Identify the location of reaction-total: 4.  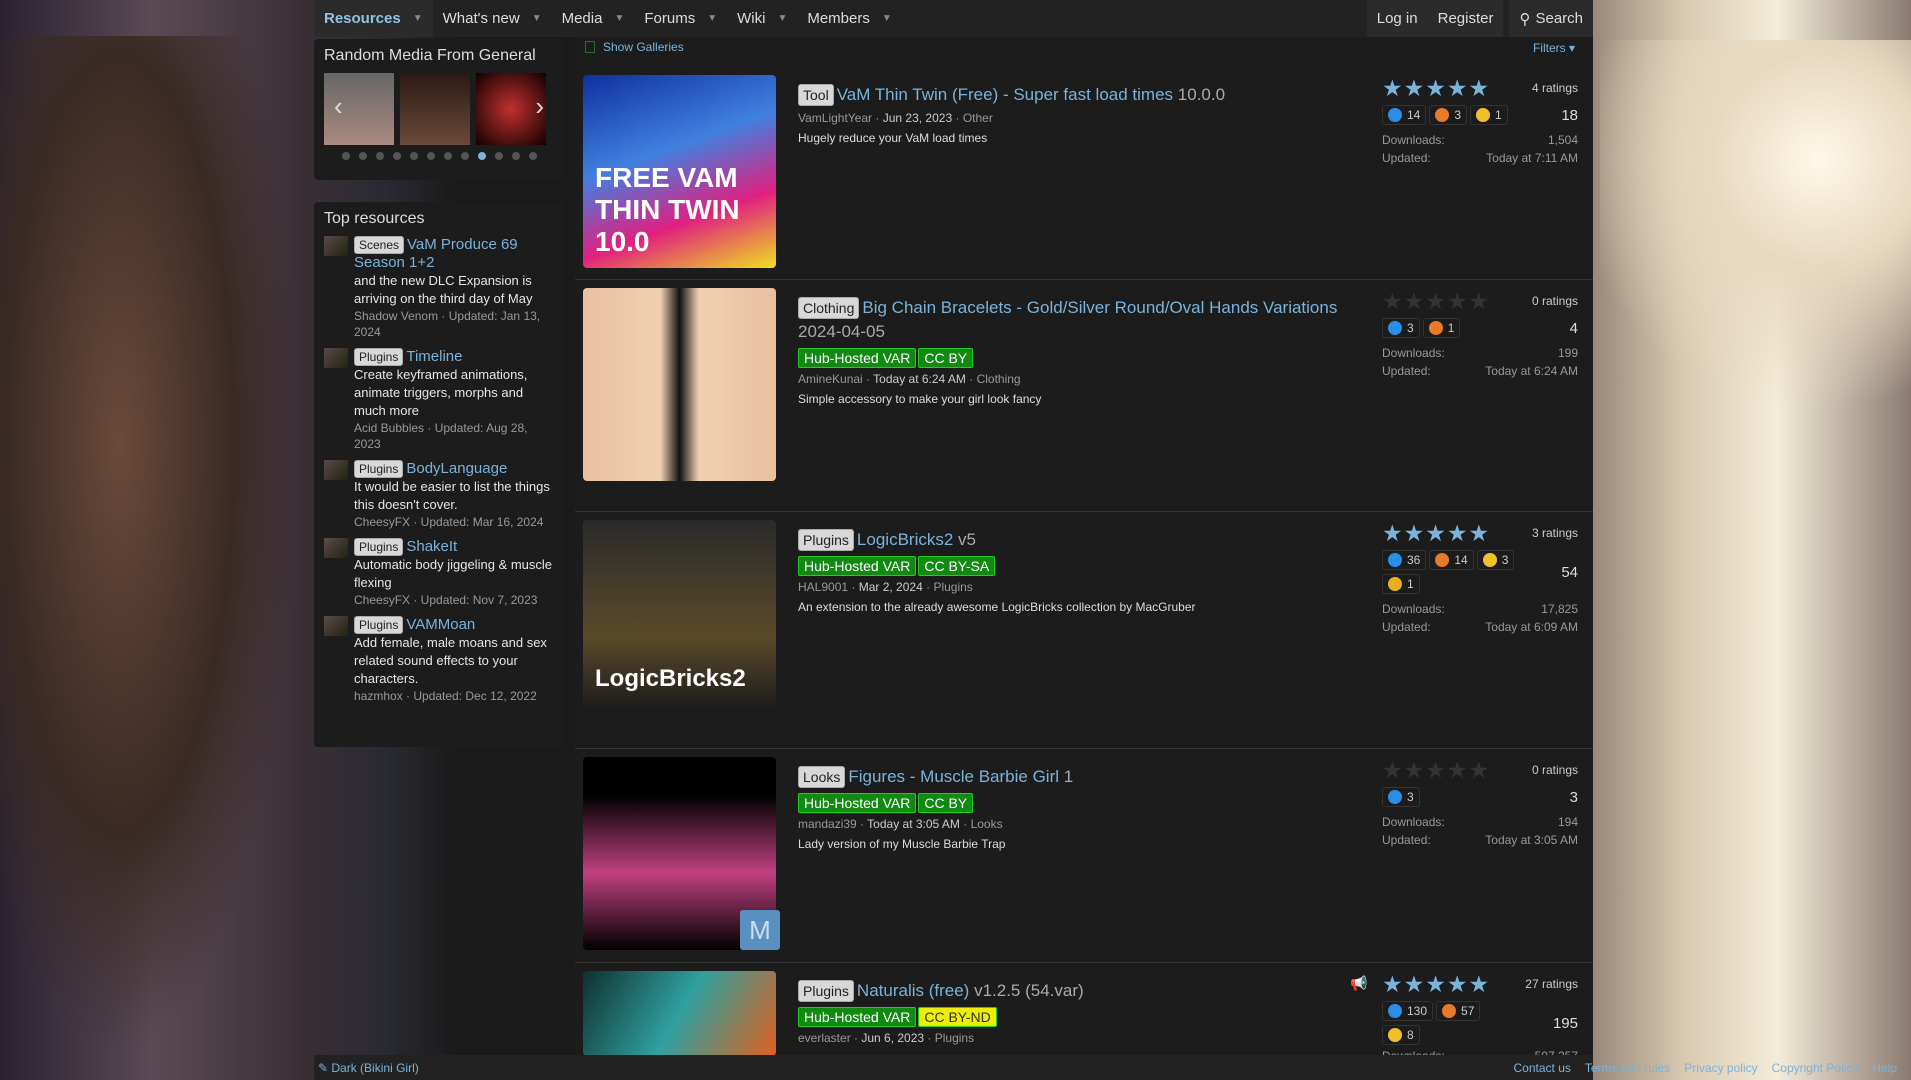
(1573, 328).